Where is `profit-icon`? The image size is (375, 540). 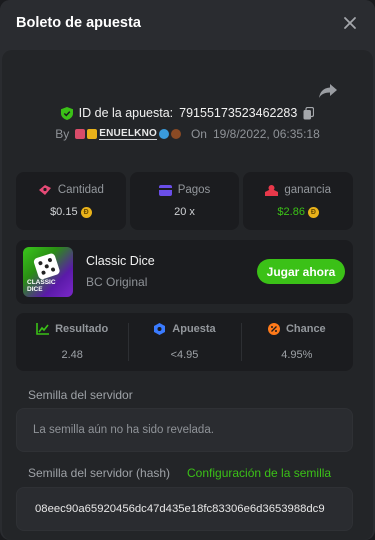
profit-icon is located at coordinates (272, 190).